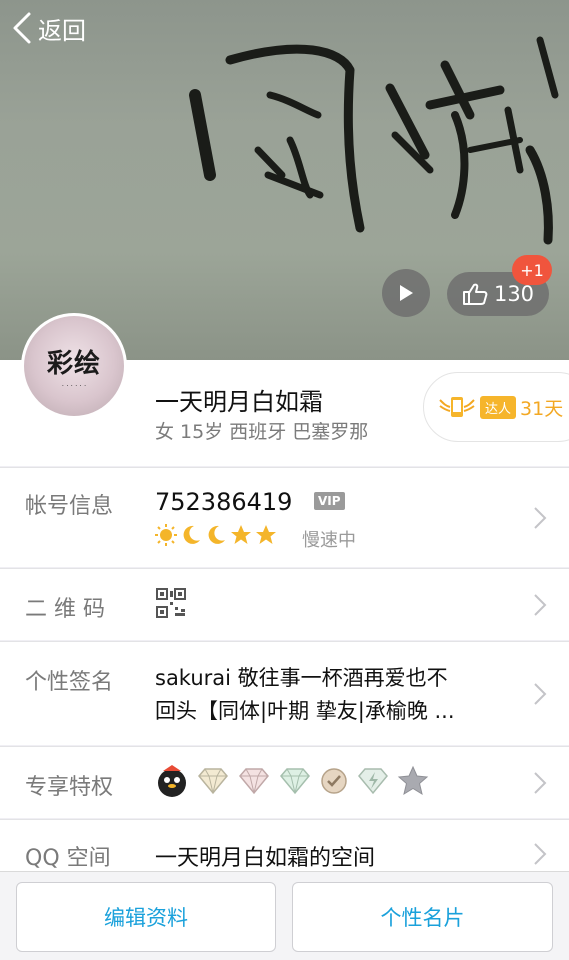 The width and height of the screenshot is (569, 960). I want to click on row-privileges: 专享特权, so click(284, 782).